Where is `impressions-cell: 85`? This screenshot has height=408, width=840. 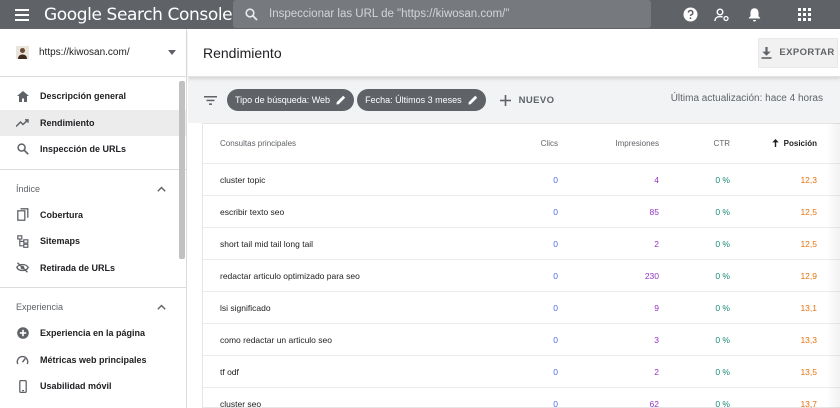
impressions-cell: 85 is located at coordinates (654, 211).